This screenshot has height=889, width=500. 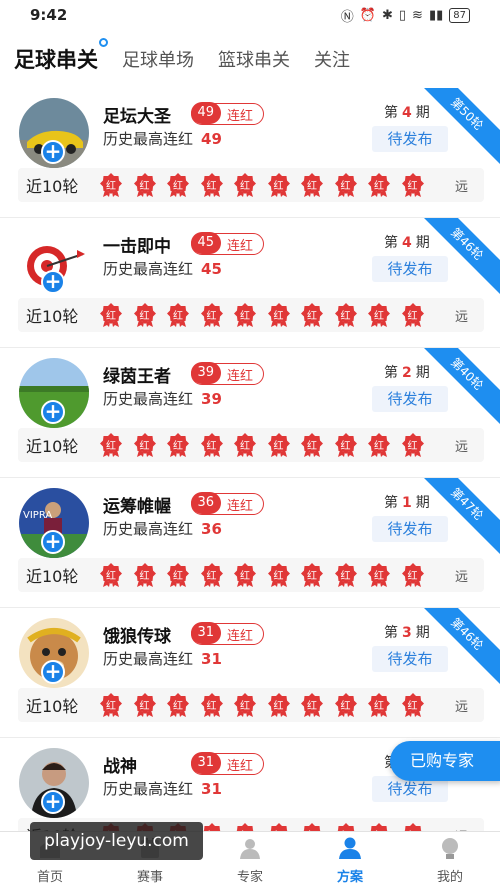 I want to click on history-best-value: 45, so click(x=211, y=269).